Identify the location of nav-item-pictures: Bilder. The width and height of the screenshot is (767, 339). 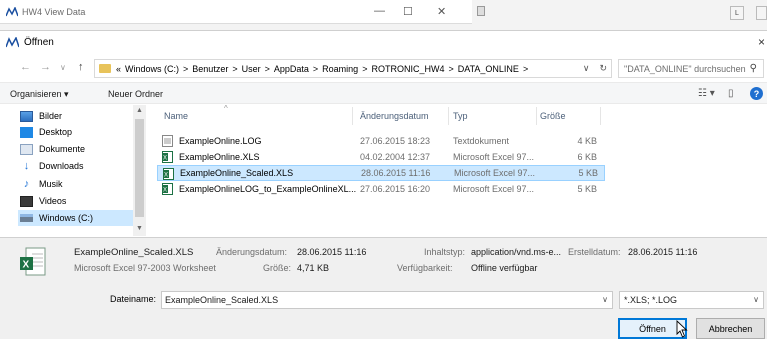
(41, 116).